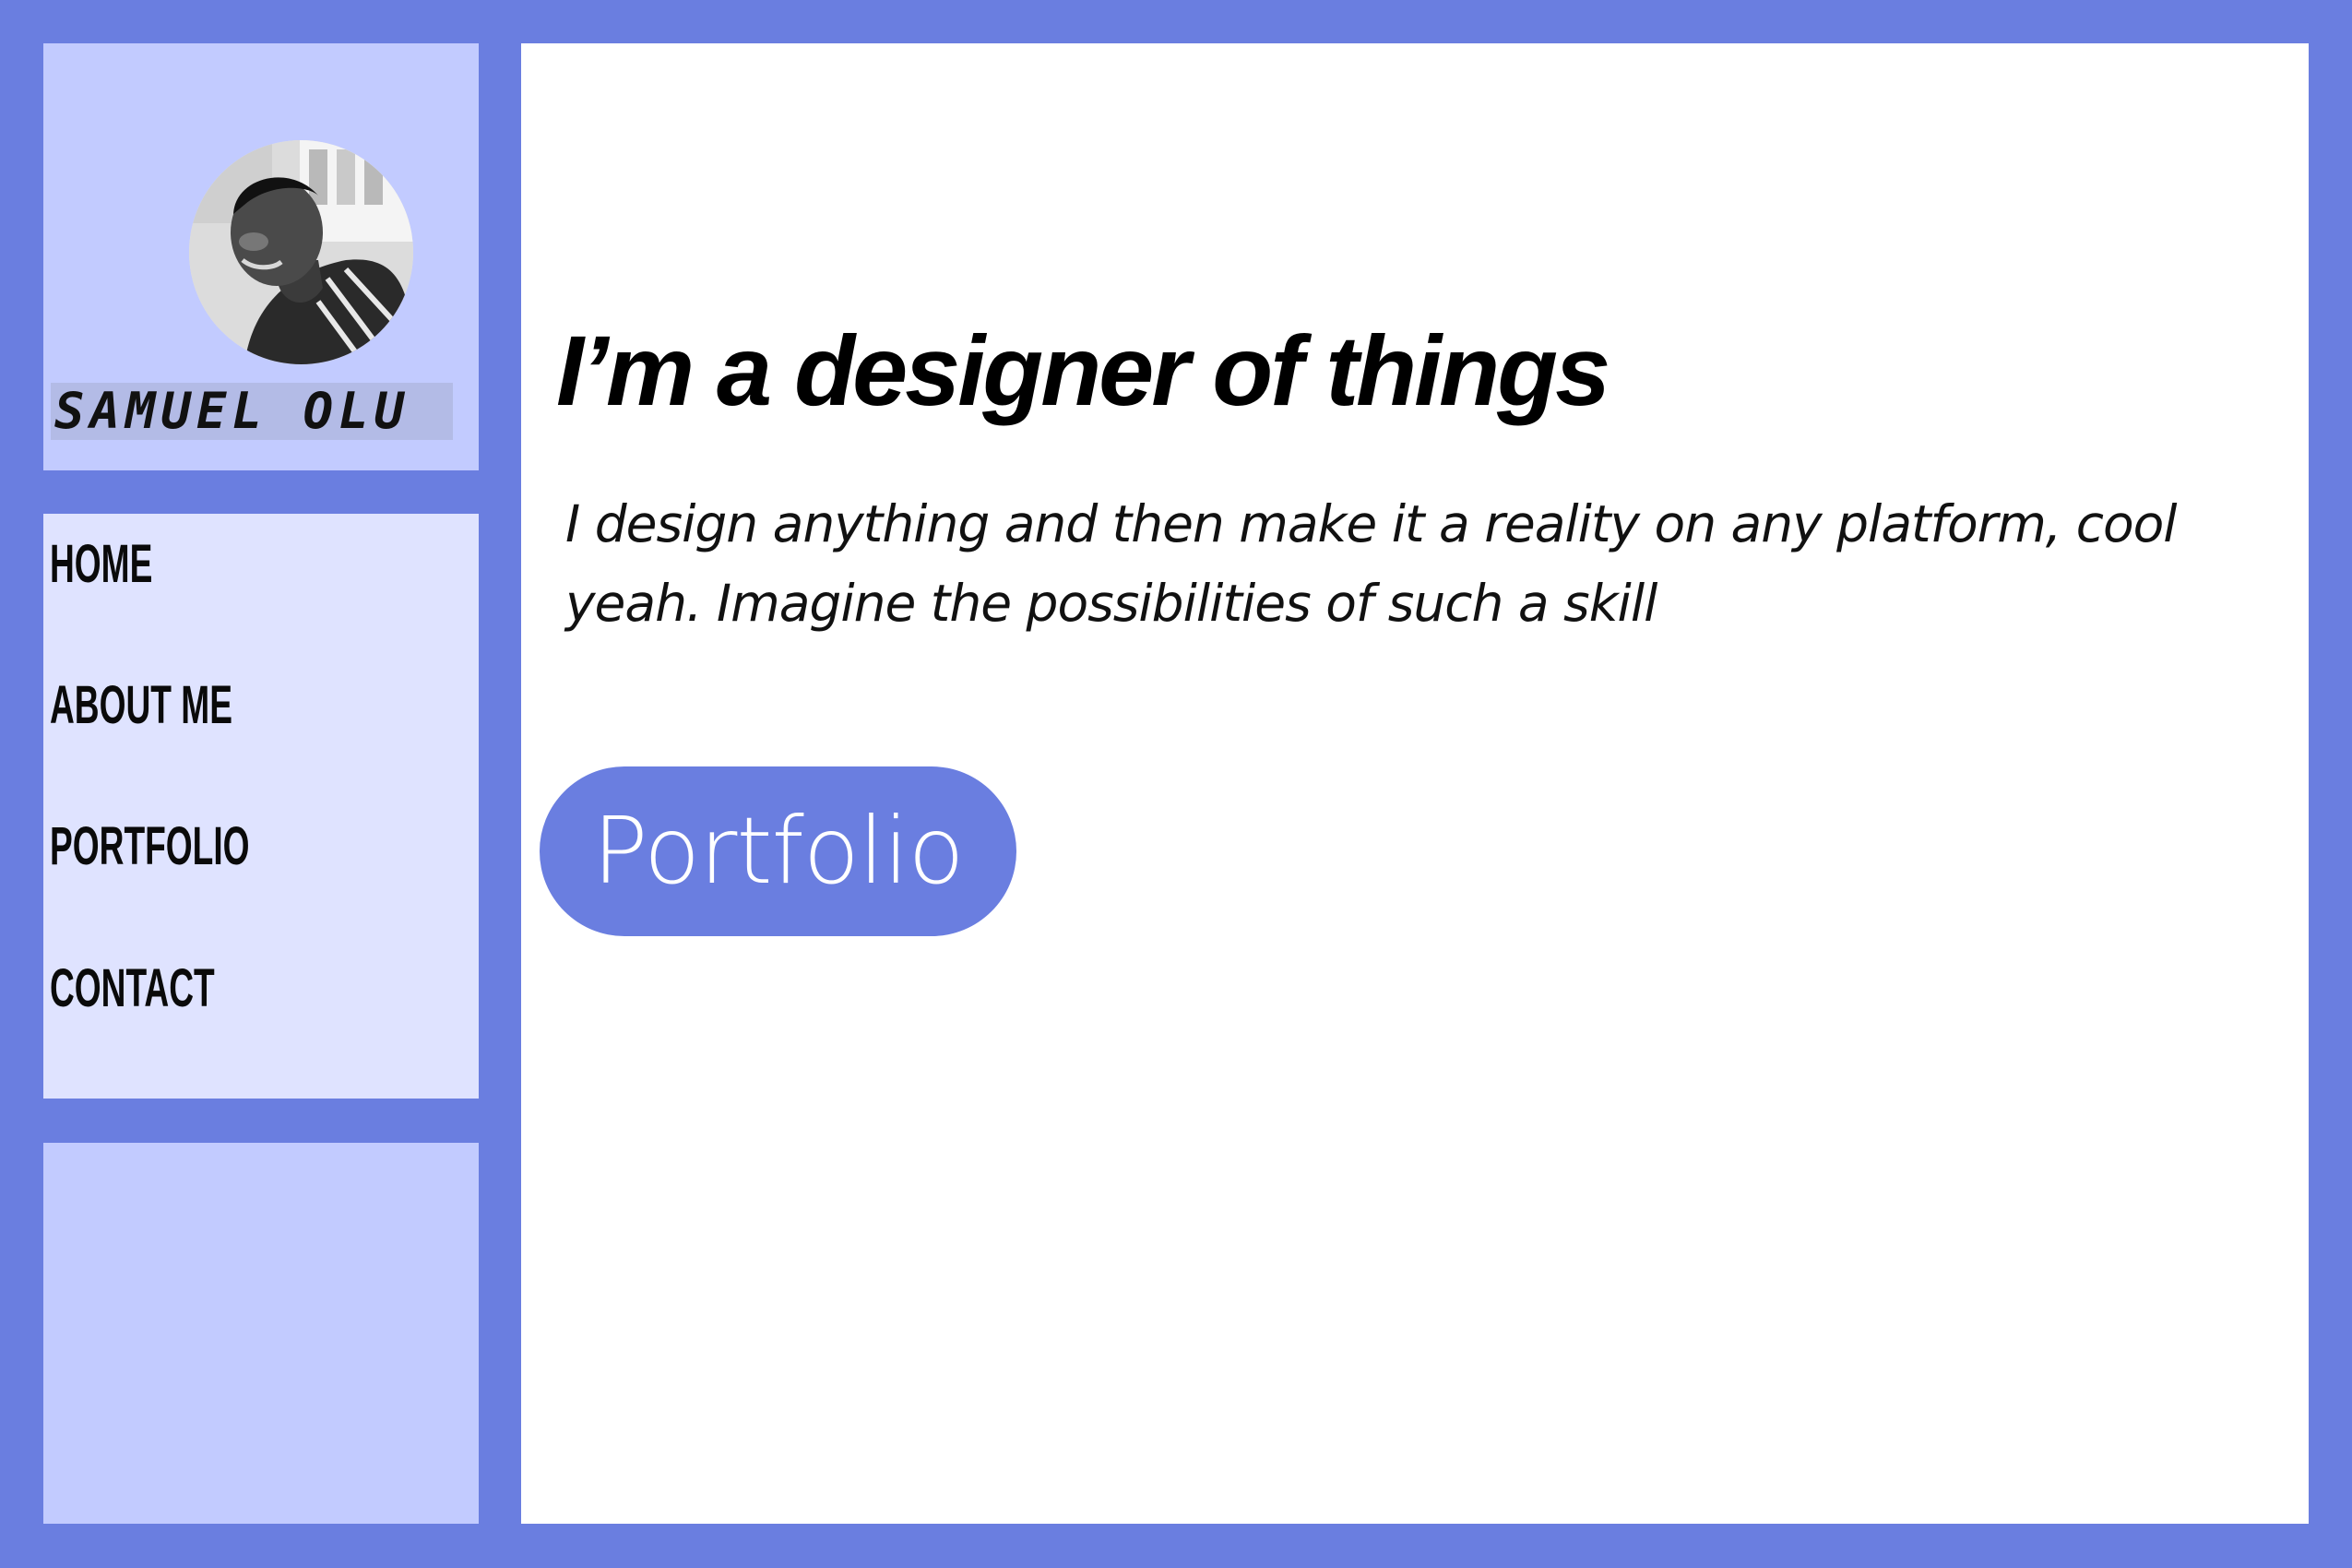 This screenshot has height=1568, width=2352. I want to click on brand-name: SAMUEL OLU, so click(252, 411).